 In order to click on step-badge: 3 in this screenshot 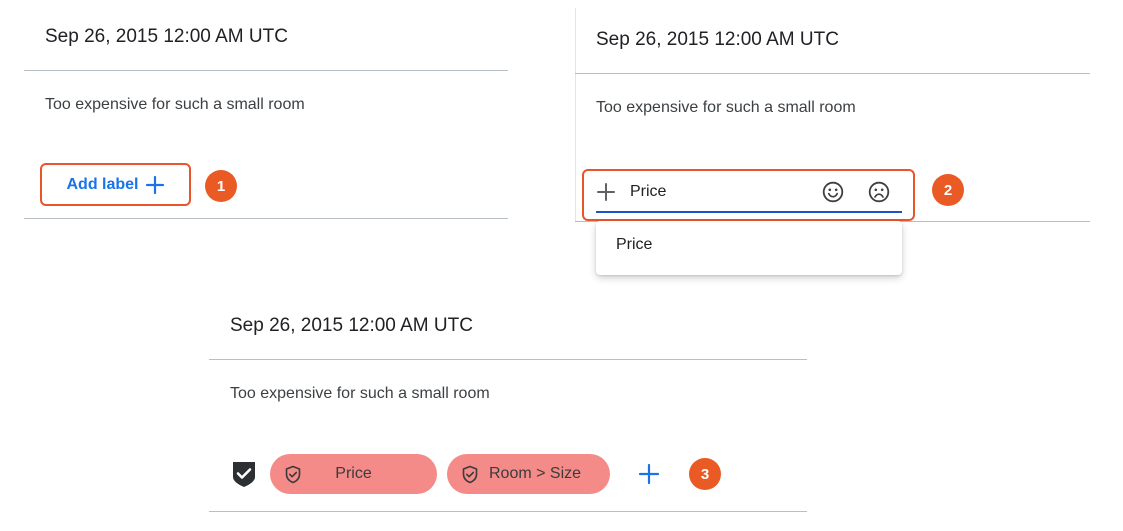, I will do `click(705, 474)`.